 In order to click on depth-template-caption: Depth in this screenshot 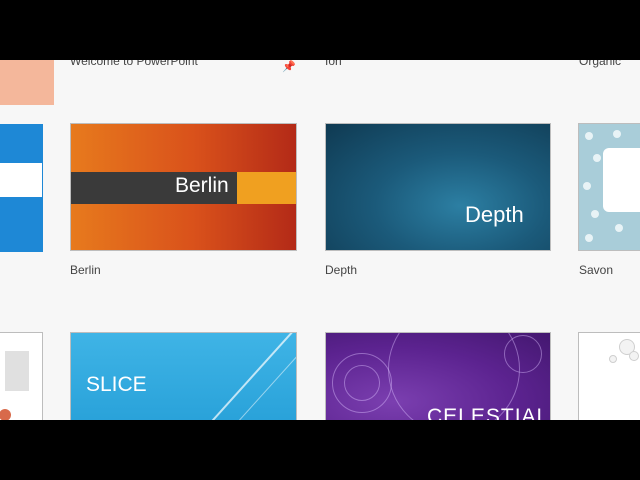, I will do `click(341, 270)`.